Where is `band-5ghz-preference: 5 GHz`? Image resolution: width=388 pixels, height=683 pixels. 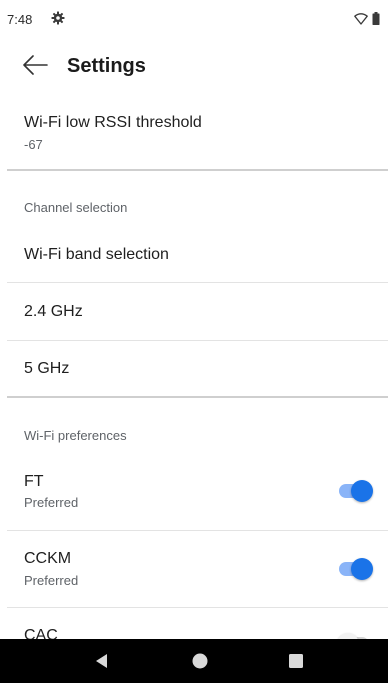
band-5ghz-preference: 5 GHz is located at coordinates (194, 368).